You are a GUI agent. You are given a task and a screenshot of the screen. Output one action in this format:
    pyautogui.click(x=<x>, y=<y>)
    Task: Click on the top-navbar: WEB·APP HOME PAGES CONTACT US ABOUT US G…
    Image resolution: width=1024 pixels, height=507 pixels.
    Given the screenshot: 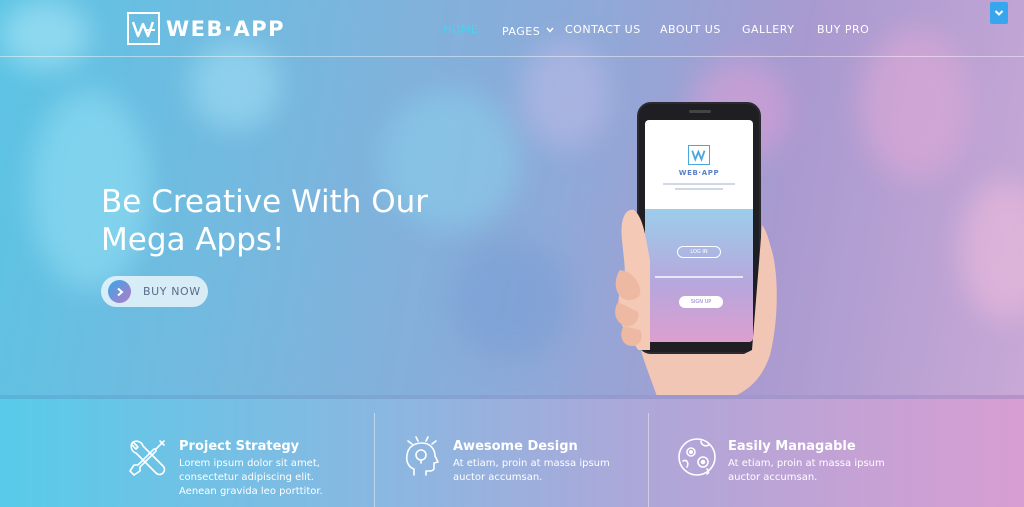 What is the action you would take?
    pyautogui.click(x=512, y=28)
    